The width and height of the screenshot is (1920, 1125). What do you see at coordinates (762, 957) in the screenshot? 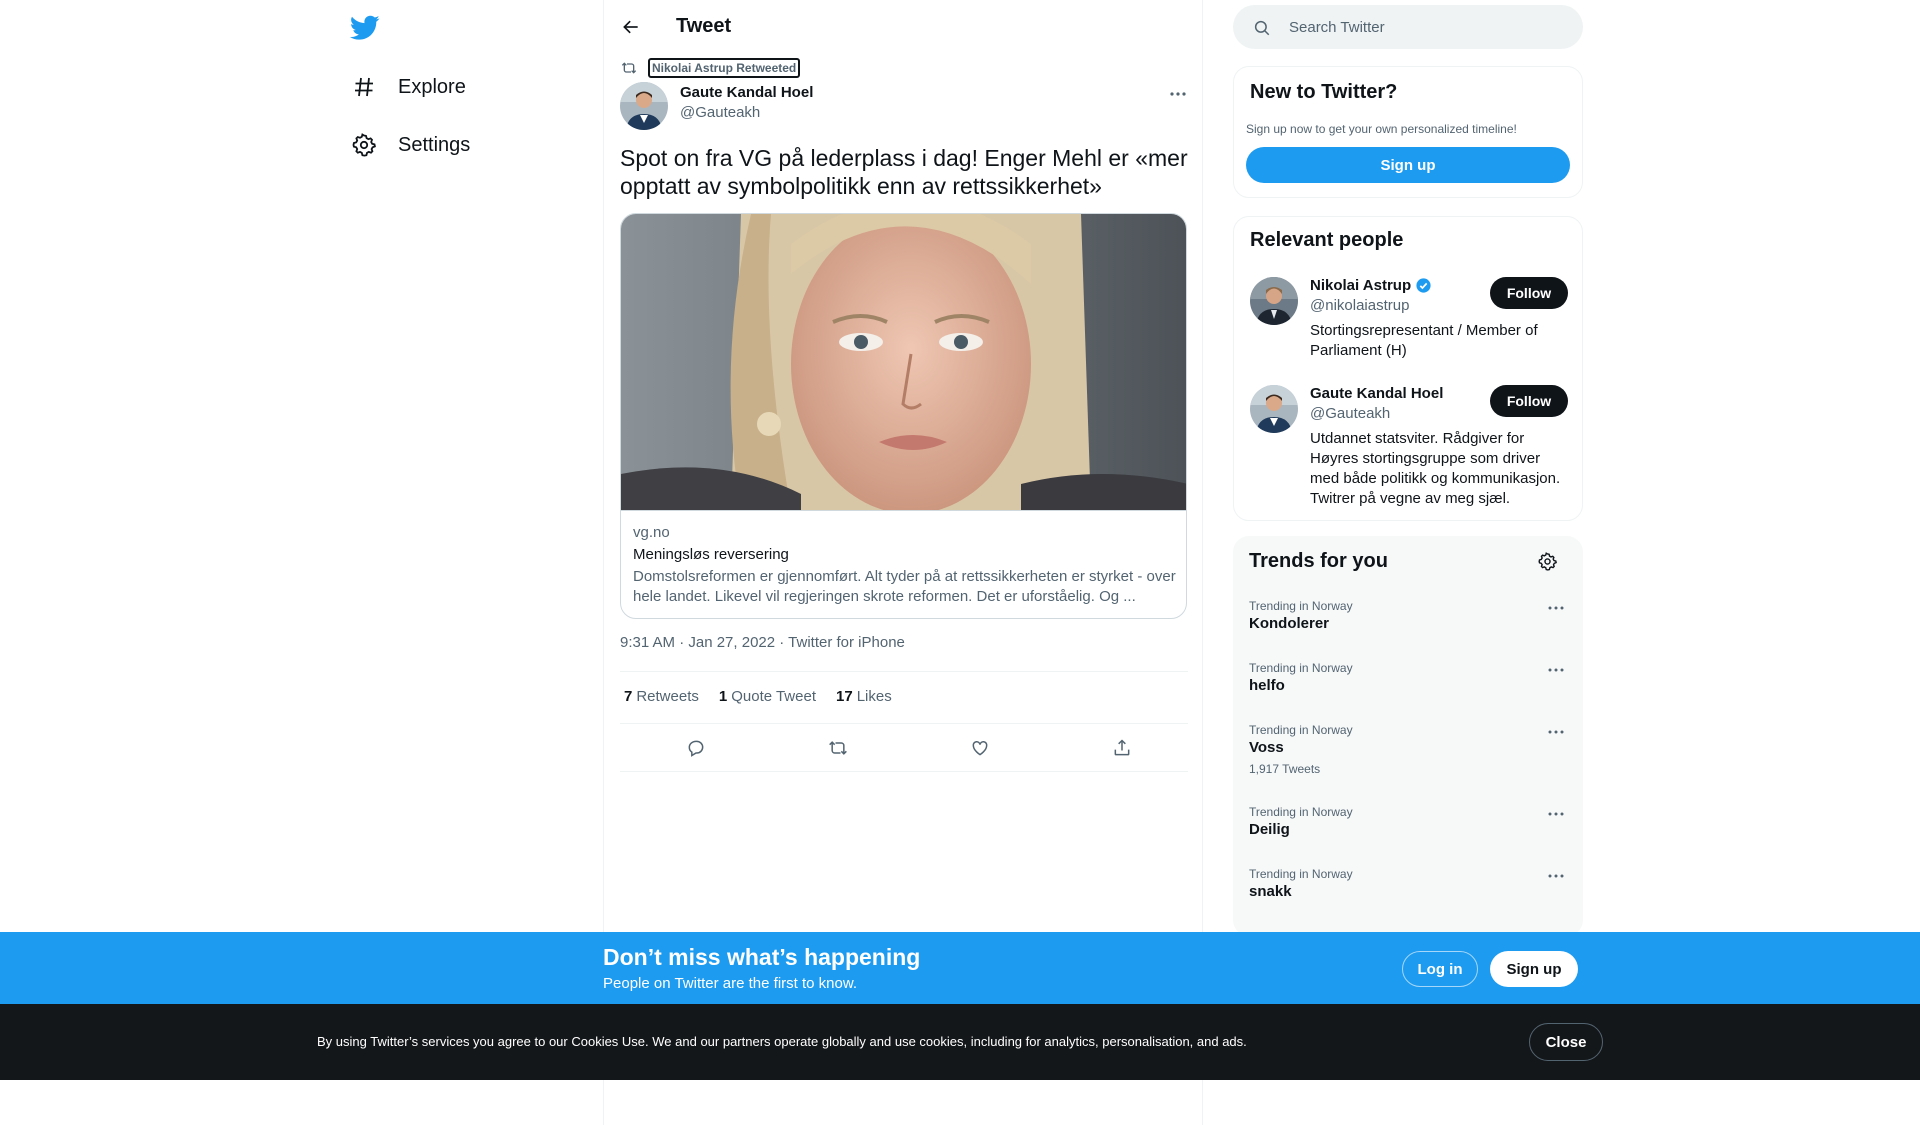
I see `banner-title: Don’t miss what’s happening` at bounding box center [762, 957].